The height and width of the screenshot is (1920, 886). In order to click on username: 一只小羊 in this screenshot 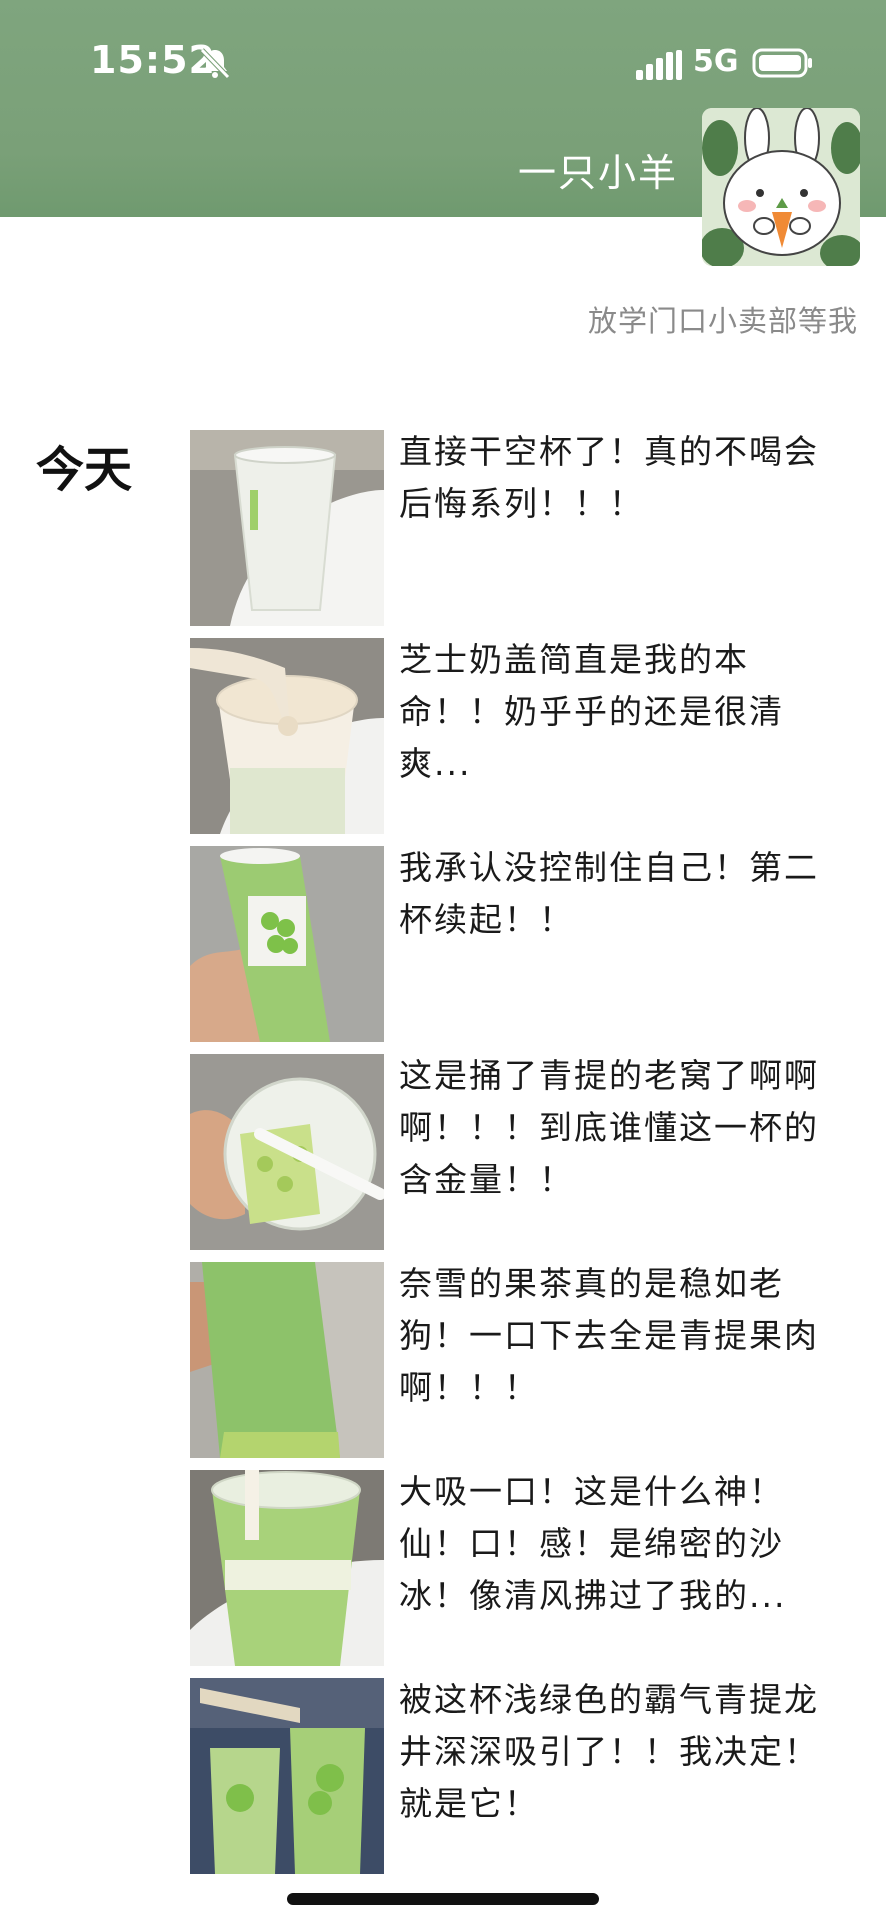, I will do `click(597, 173)`.